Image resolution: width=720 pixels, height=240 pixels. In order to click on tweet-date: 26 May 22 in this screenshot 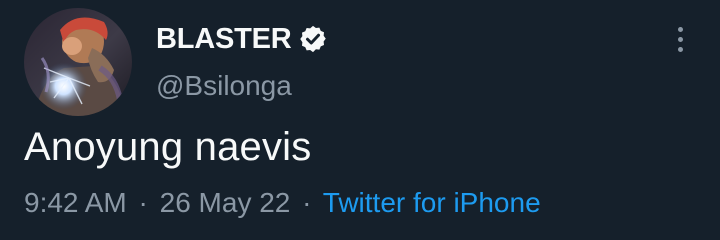, I will do `click(225, 202)`.